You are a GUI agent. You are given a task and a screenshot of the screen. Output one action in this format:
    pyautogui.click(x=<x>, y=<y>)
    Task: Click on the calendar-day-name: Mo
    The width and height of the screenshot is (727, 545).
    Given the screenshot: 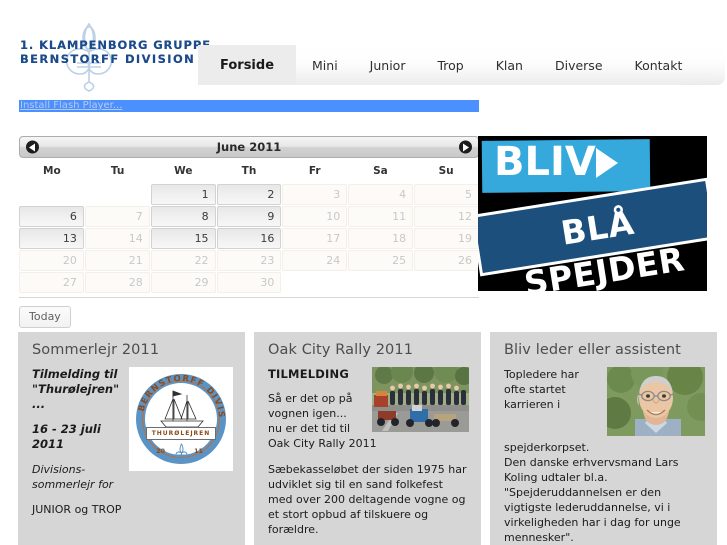 What is the action you would take?
    pyautogui.click(x=52, y=171)
    